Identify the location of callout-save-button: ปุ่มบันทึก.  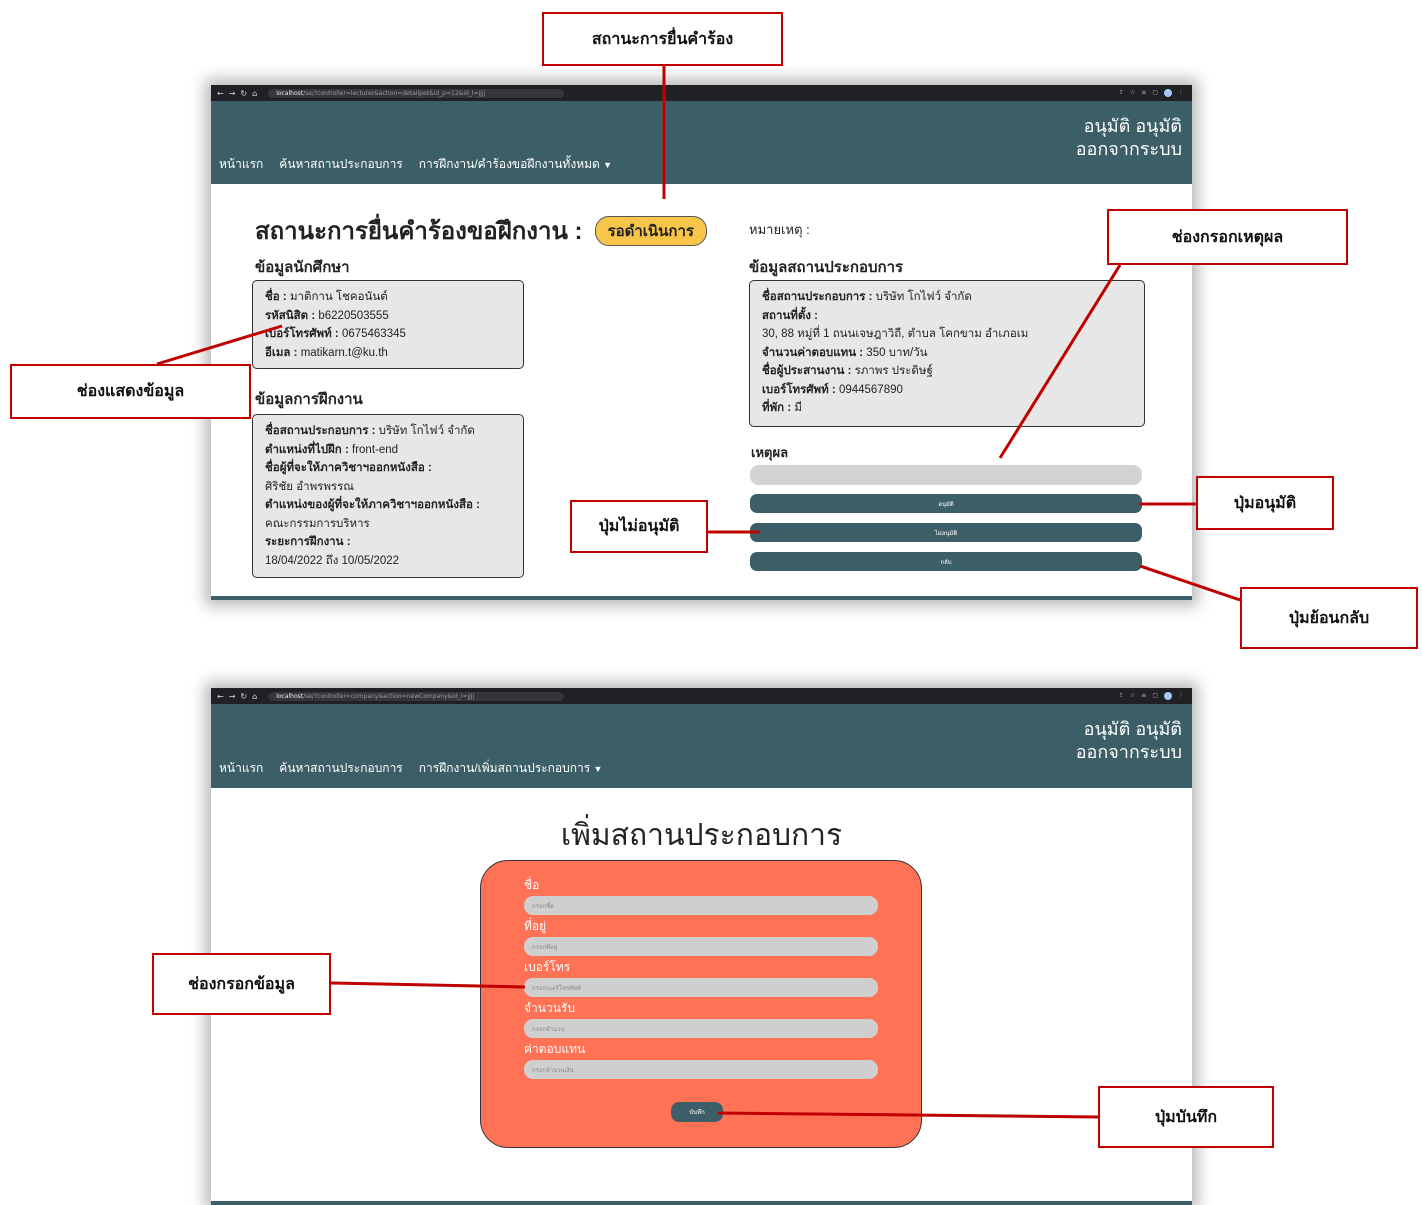
(1186, 1117).